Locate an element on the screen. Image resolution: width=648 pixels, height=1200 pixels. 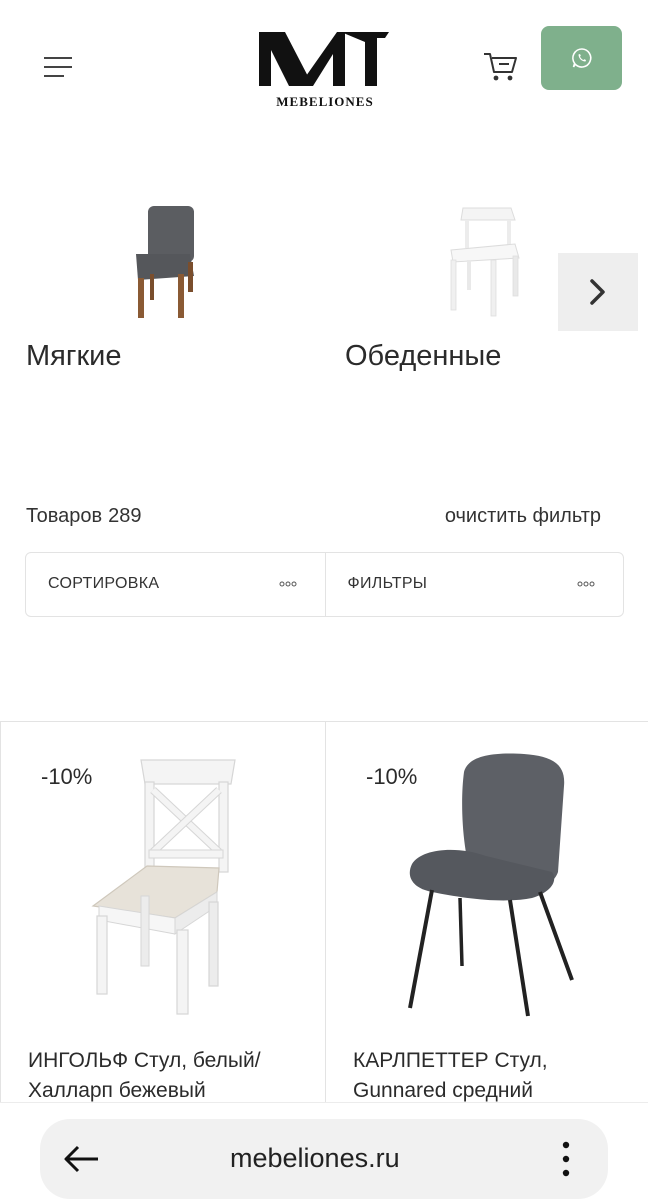
filters-label: ФИЛЬТРЫ is located at coordinates (387, 583).